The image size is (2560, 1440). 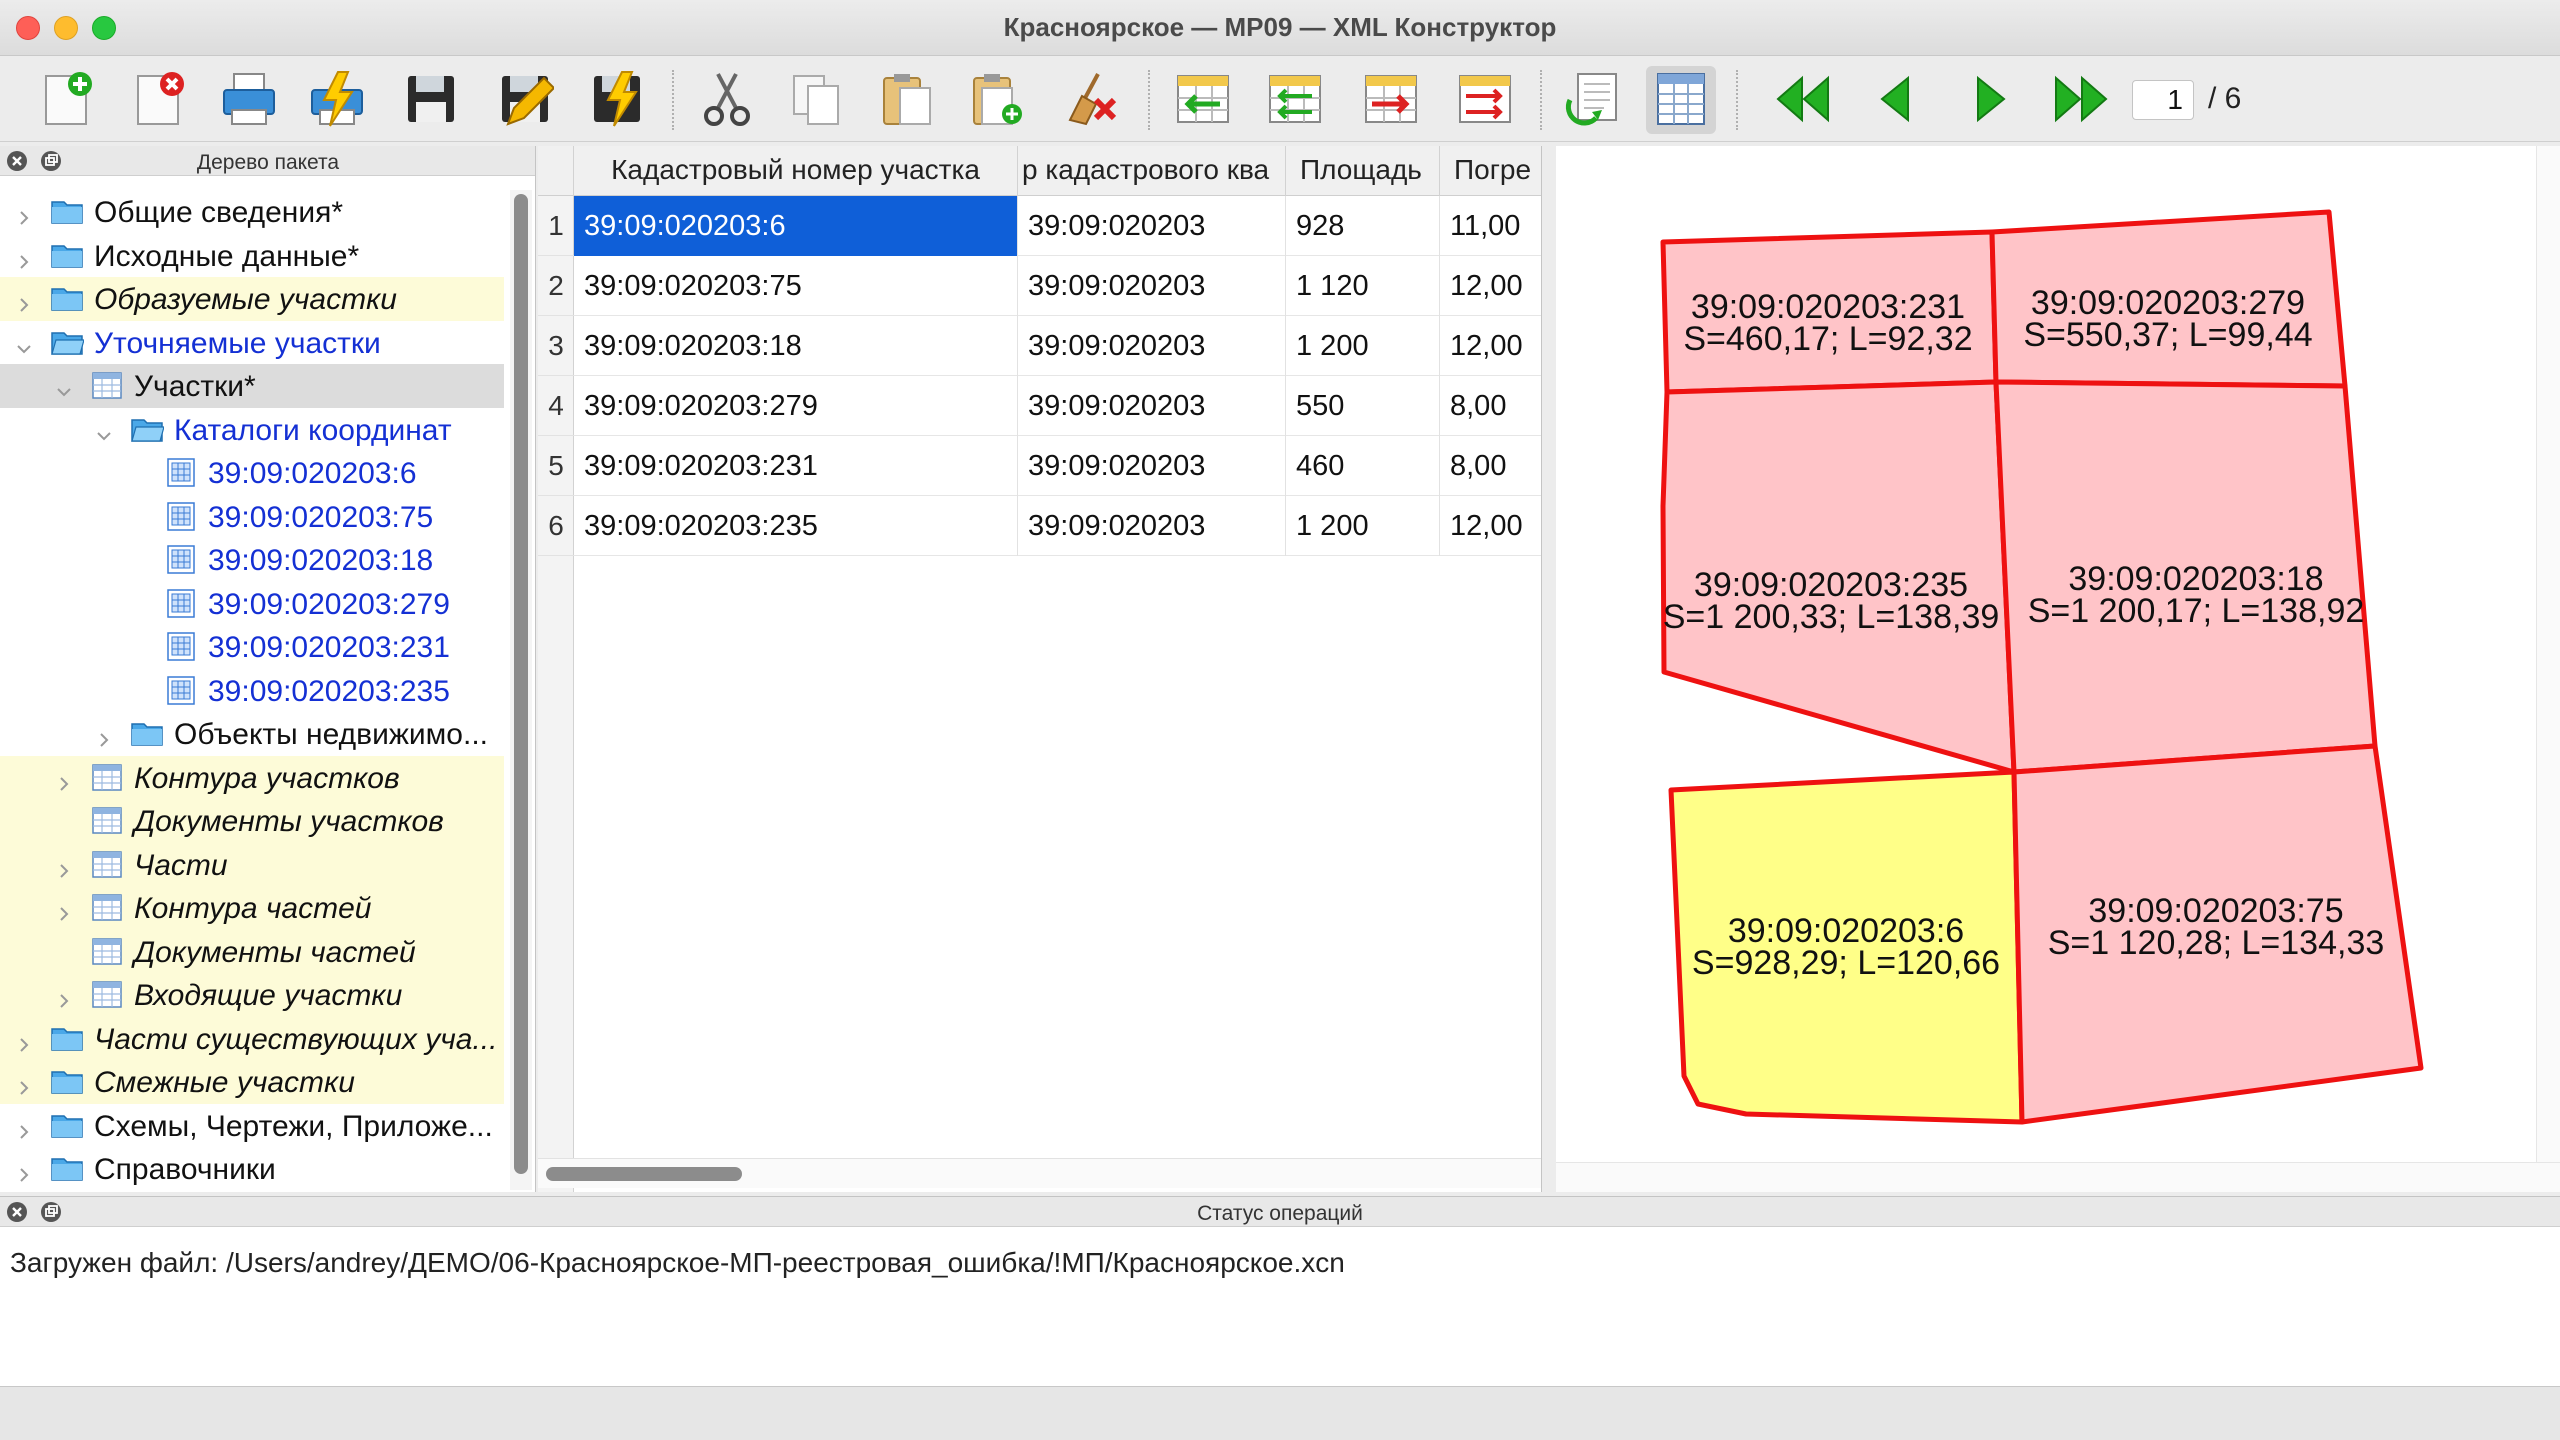 What do you see at coordinates (1490, 171) in the screenshot?
I see `column-header-error: Погре` at bounding box center [1490, 171].